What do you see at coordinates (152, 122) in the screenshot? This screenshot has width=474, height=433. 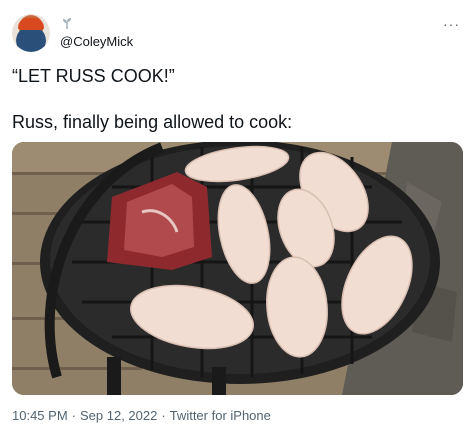 I see `tweet-text-line-2: Russ, finally being allowed to cook:` at bounding box center [152, 122].